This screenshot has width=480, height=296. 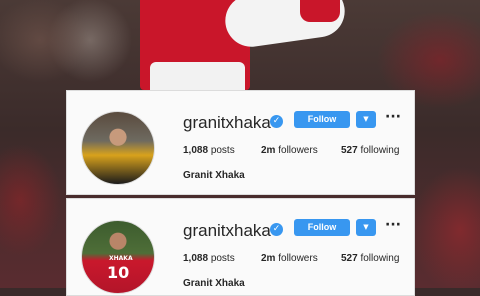 I want to click on jersey-number: 10, so click(x=118, y=272).